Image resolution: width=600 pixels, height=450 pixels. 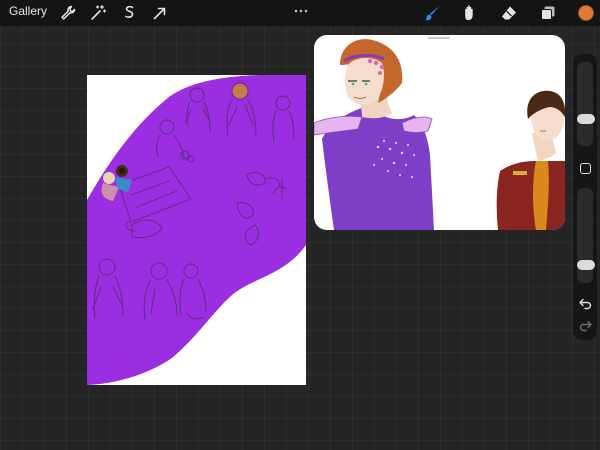 I want to click on gallery-button: Gallery, so click(x=28, y=11).